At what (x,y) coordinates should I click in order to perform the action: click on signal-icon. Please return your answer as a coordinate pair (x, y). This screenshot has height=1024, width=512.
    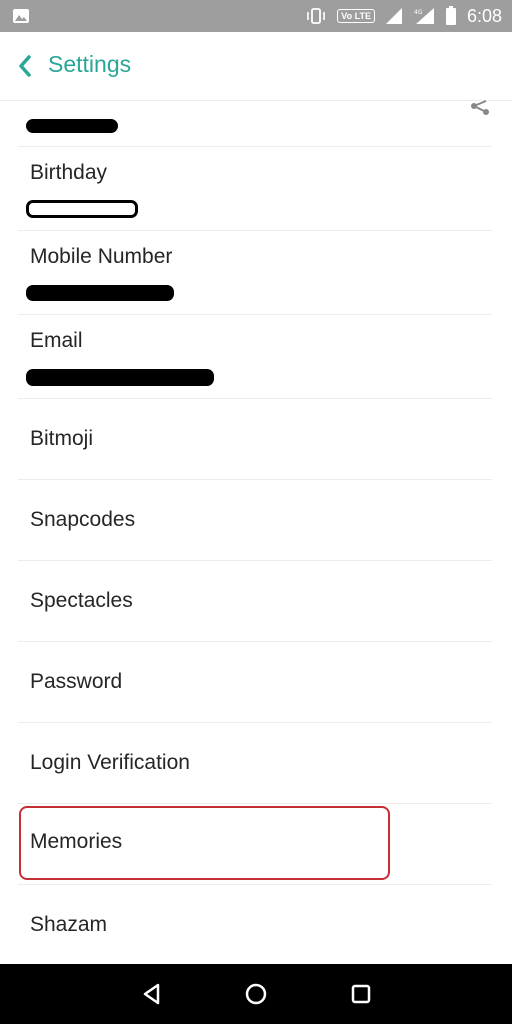
    Looking at the image, I should click on (393, 16).